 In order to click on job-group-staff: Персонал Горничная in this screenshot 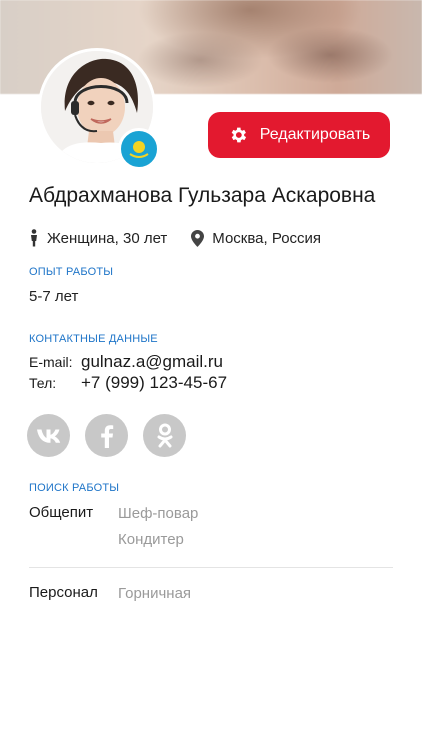, I will do `click(110, 597)`.